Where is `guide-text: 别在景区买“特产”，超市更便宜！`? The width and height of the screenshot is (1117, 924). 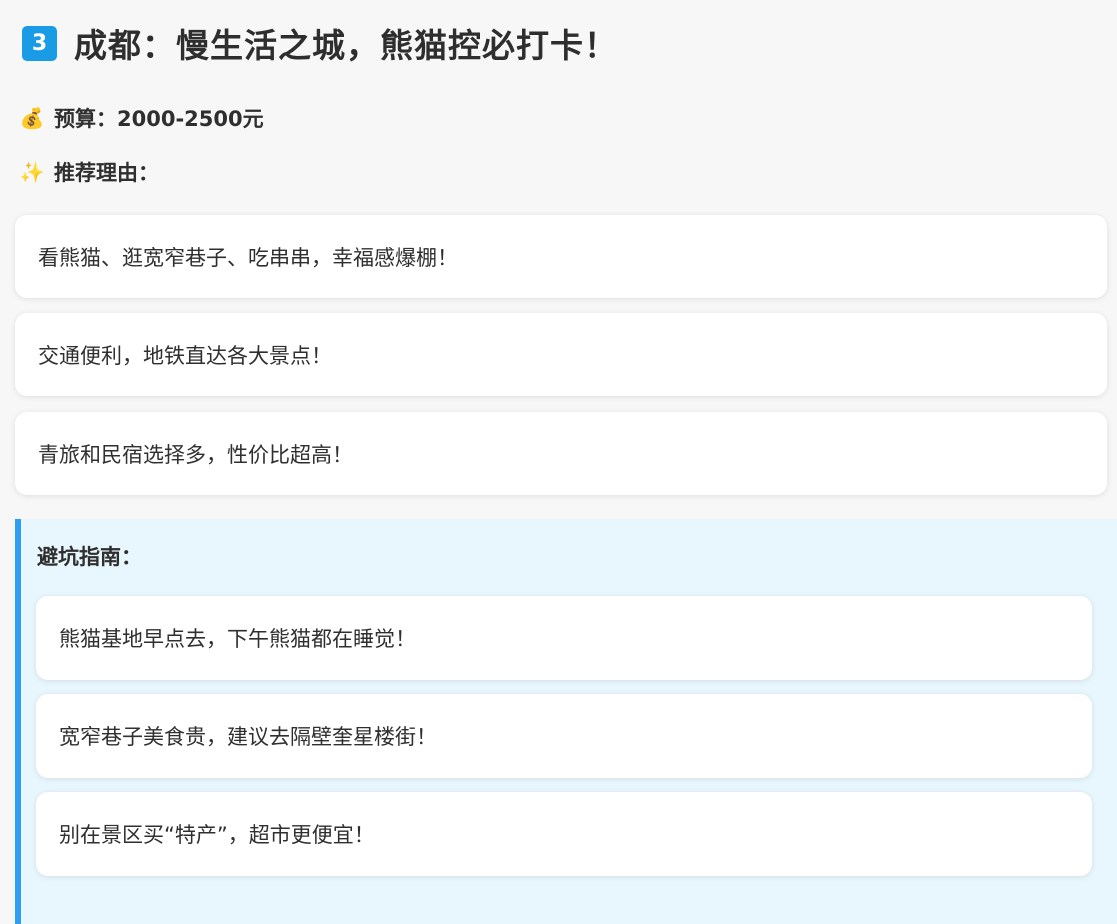 guide-text: 别在景区买“特产”，超市更便宜！ is located at coordinates (217, 835).